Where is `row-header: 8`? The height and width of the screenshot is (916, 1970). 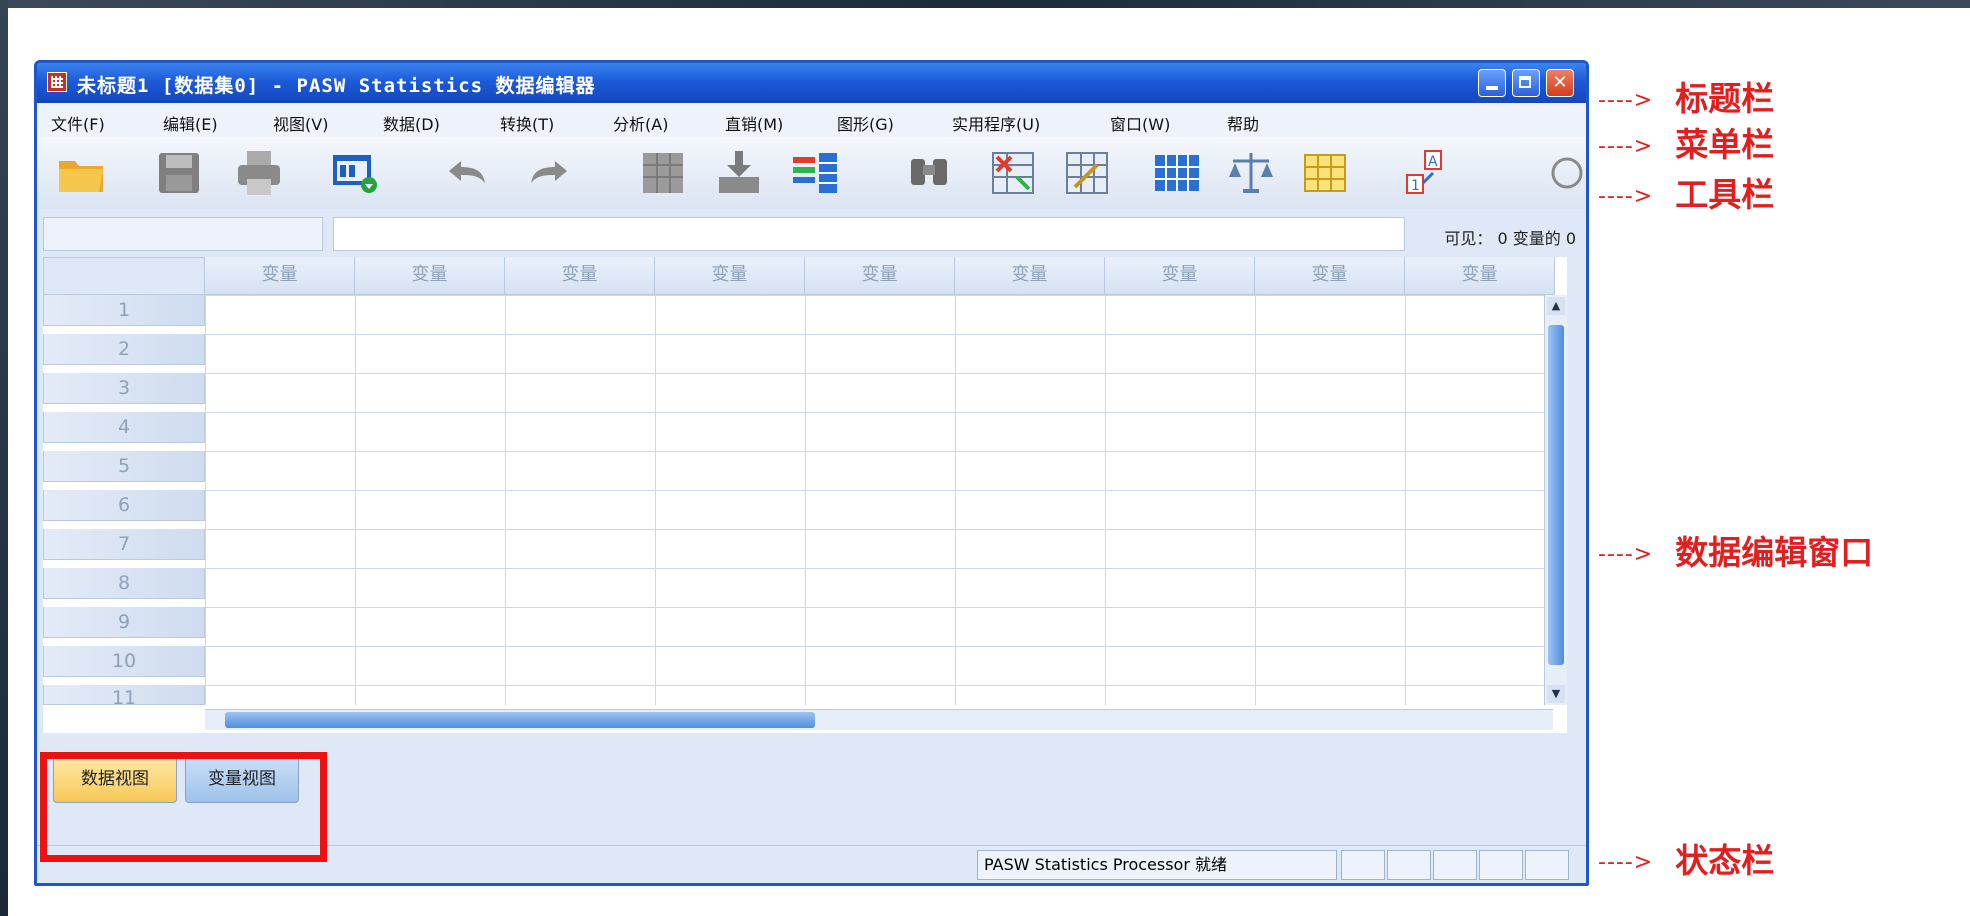 row-header: 8 is located at coordinates (124, 583).